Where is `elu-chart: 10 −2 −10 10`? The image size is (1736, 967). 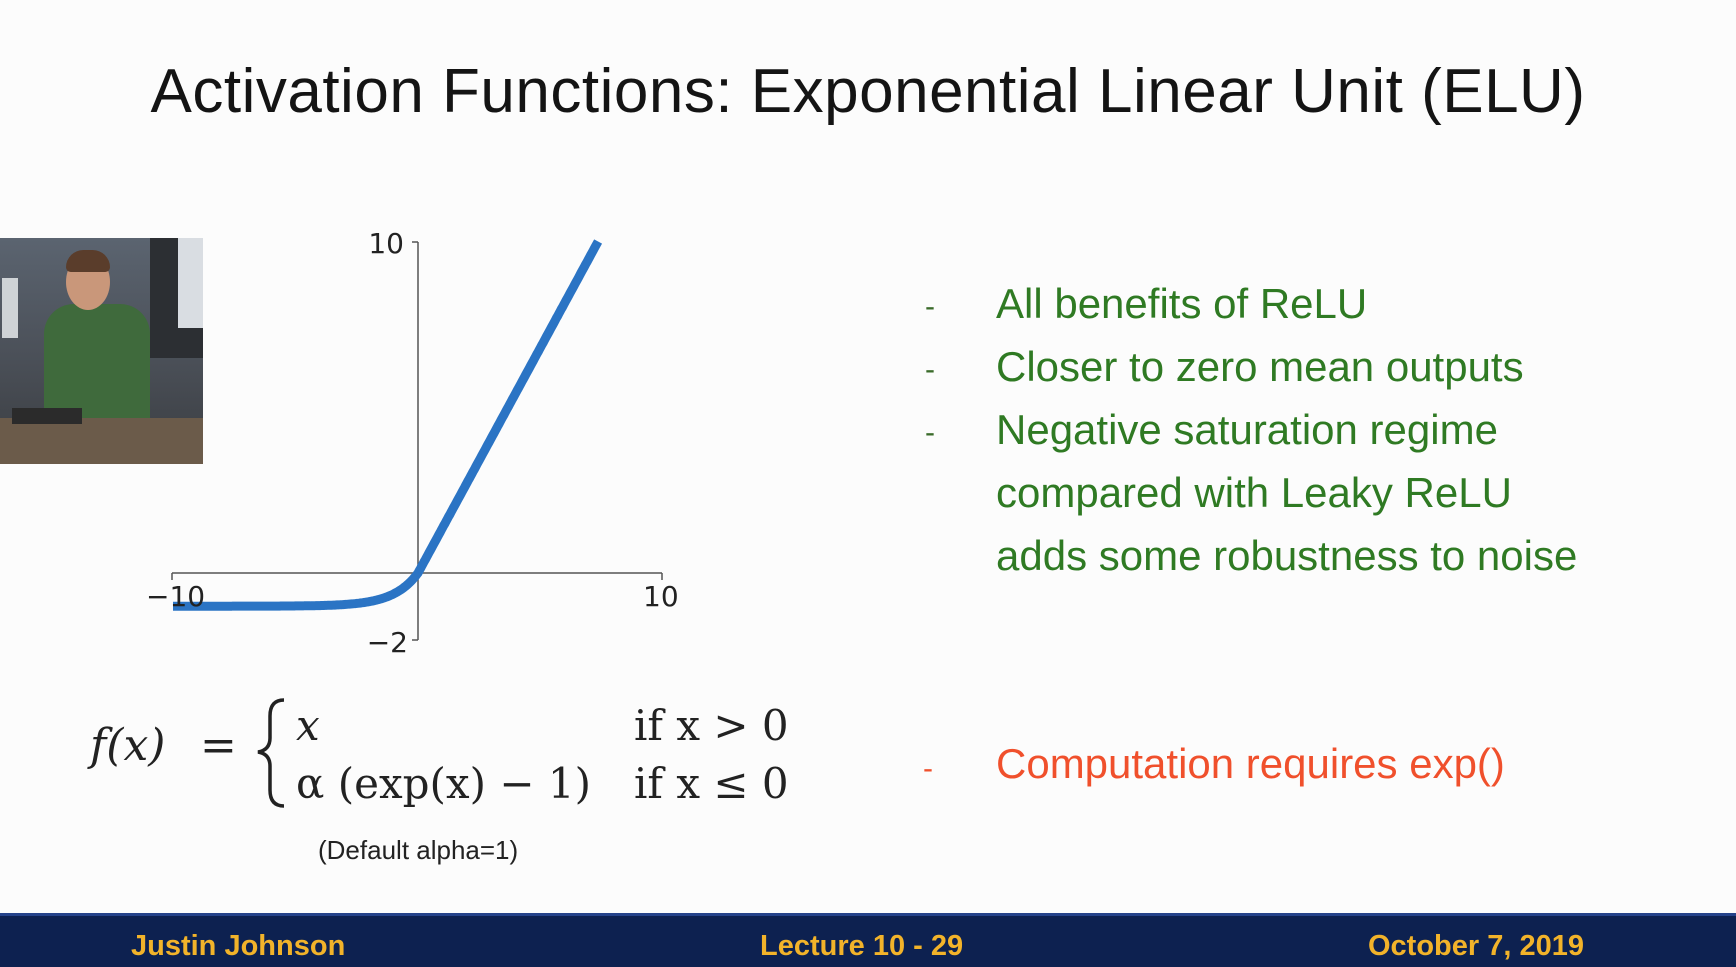 elu-chart: 10 −2 −10 10 is located at coordinates (412, 443).